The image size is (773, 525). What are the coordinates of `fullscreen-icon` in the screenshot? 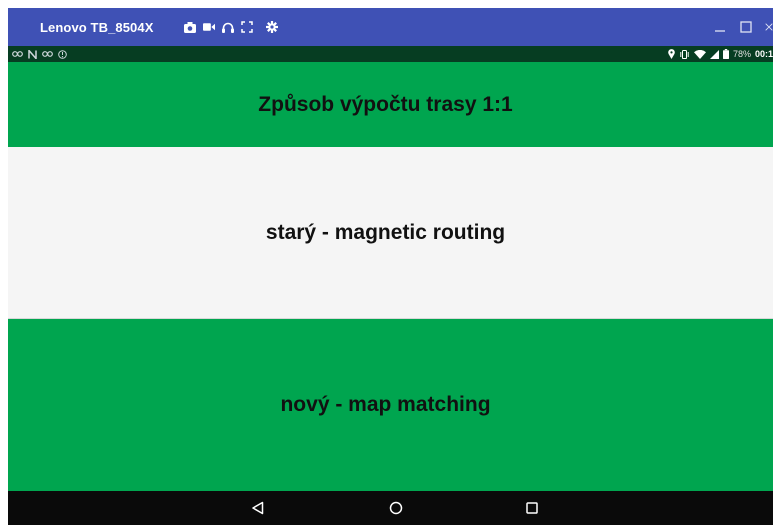 It's located at (246, 27).